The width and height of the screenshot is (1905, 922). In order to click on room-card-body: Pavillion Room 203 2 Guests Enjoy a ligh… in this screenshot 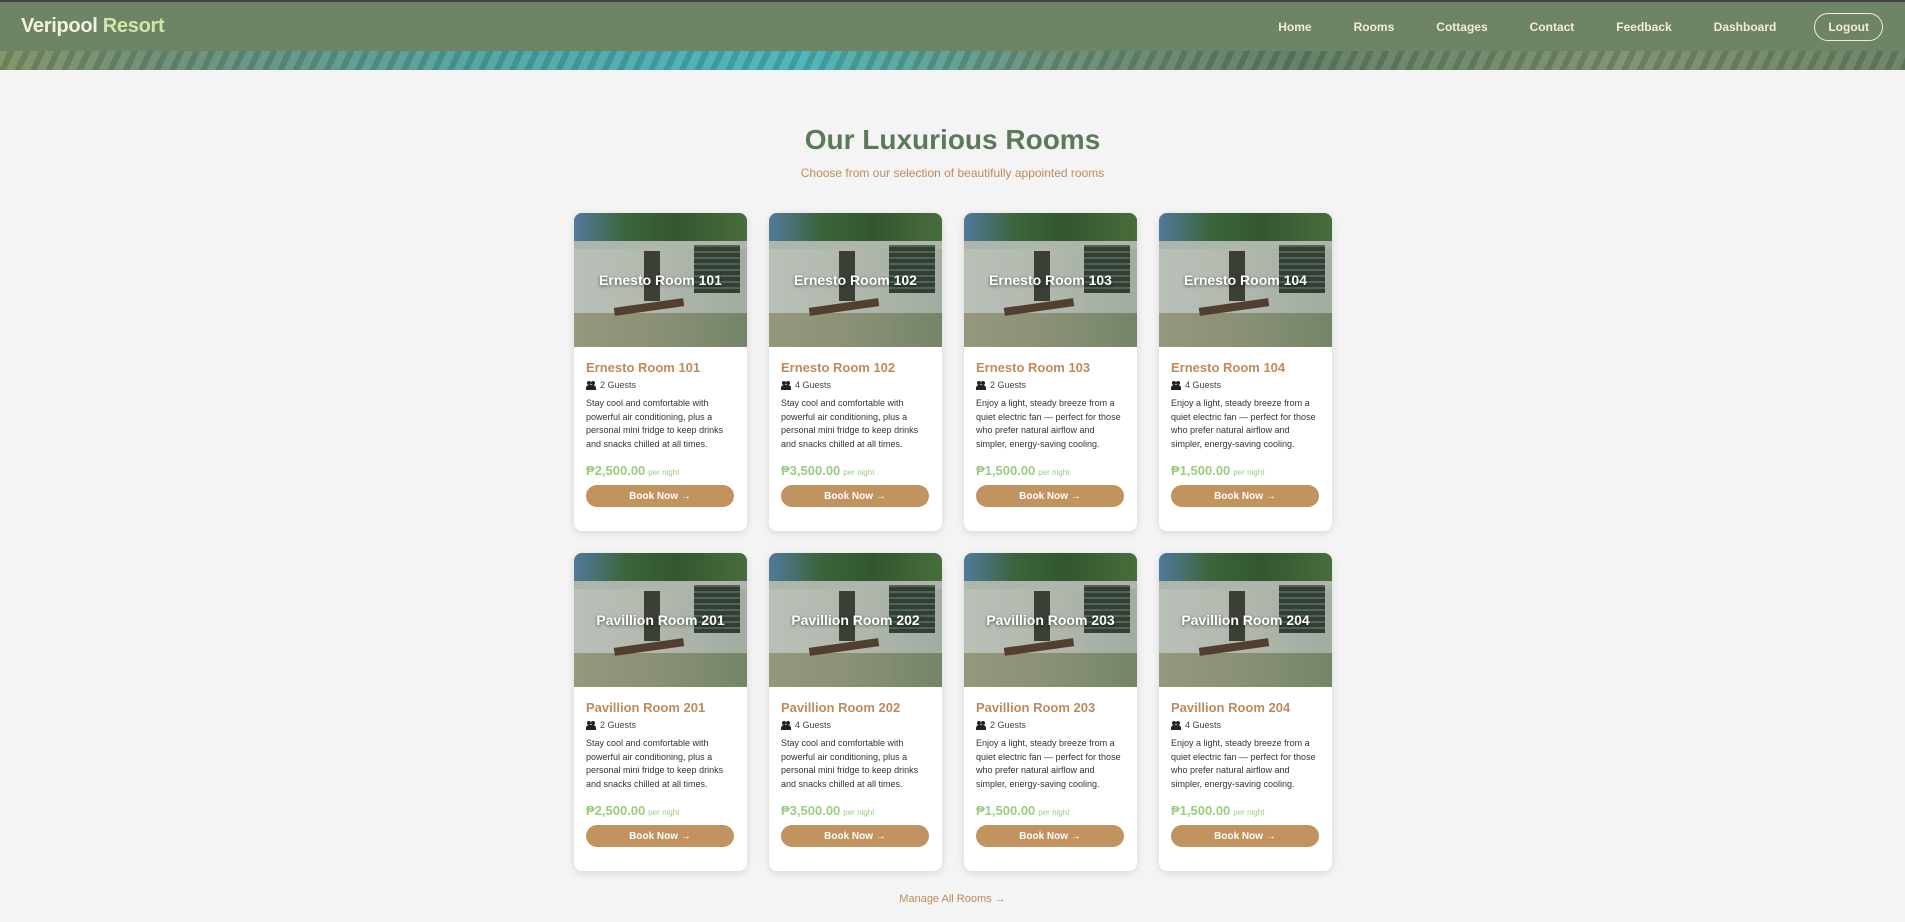, I will do `click(1050, 767)`.